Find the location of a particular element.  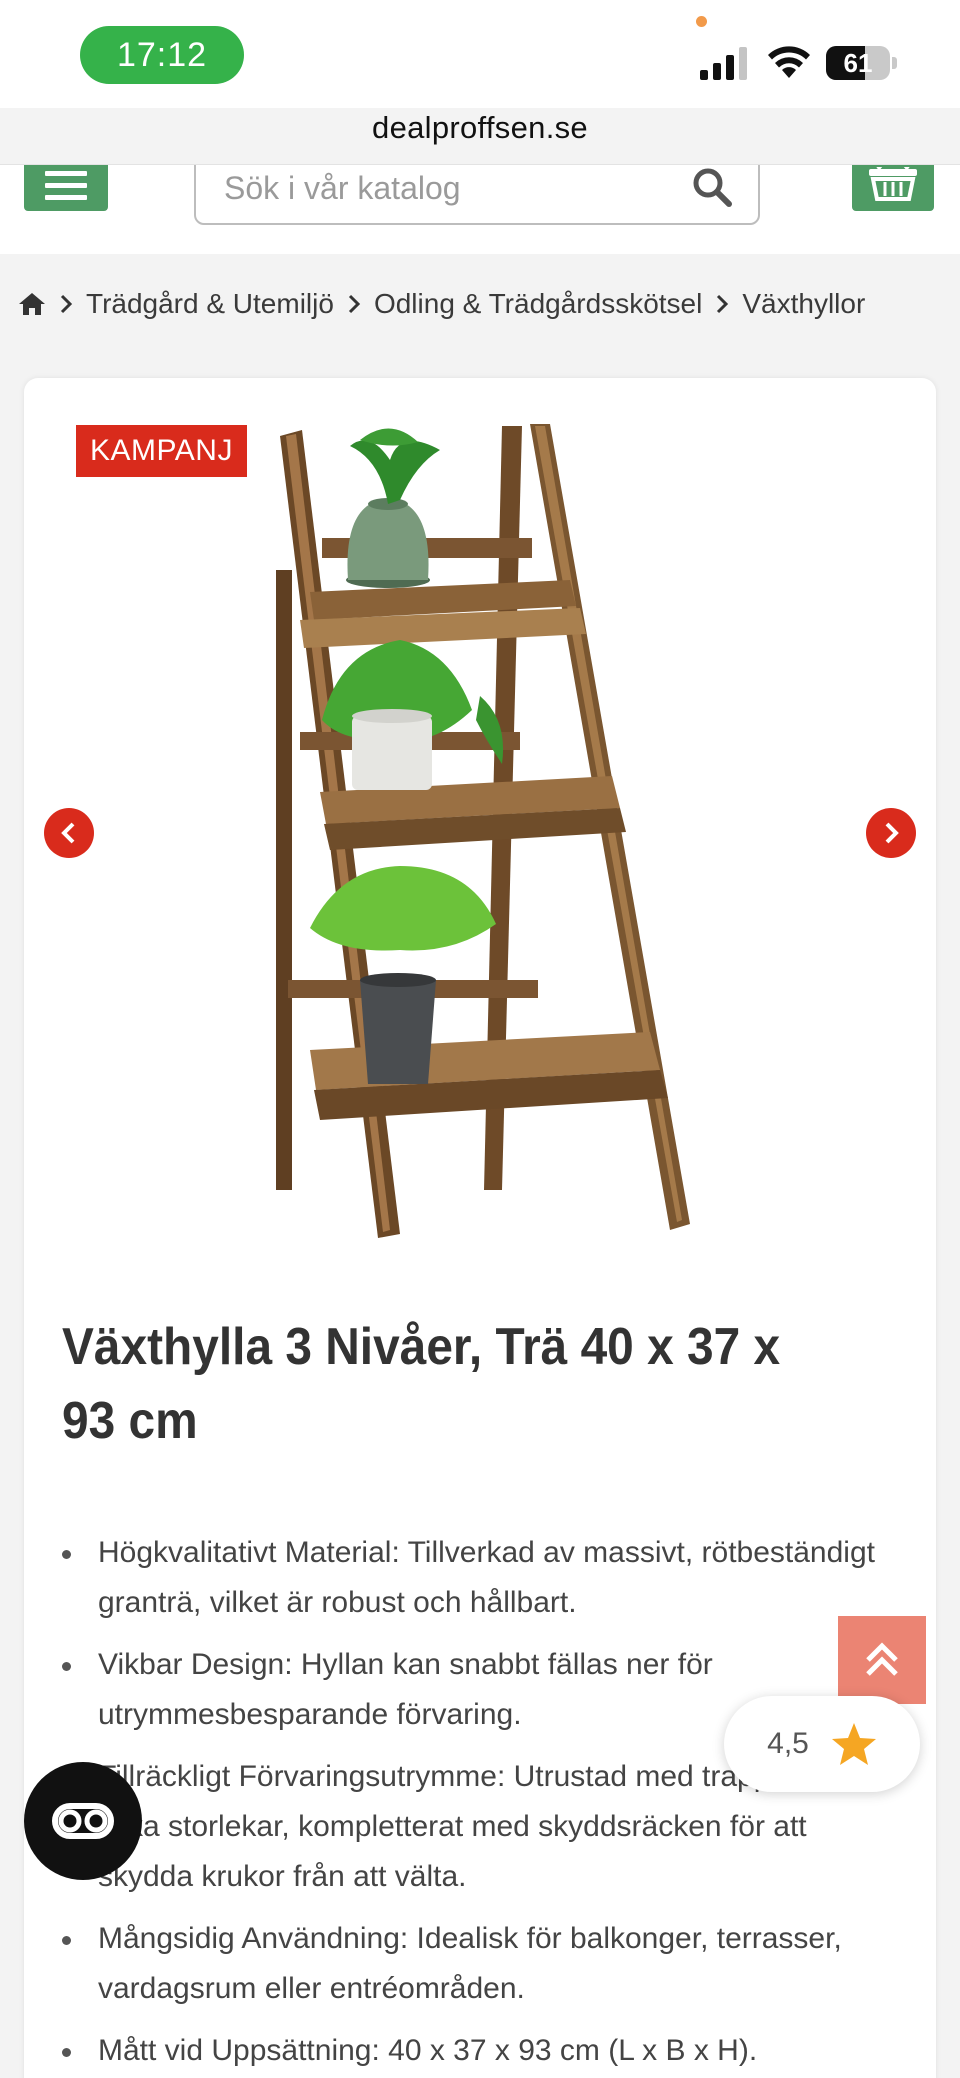

double-chevron-up-icon is located at coordinates (882, 1659).